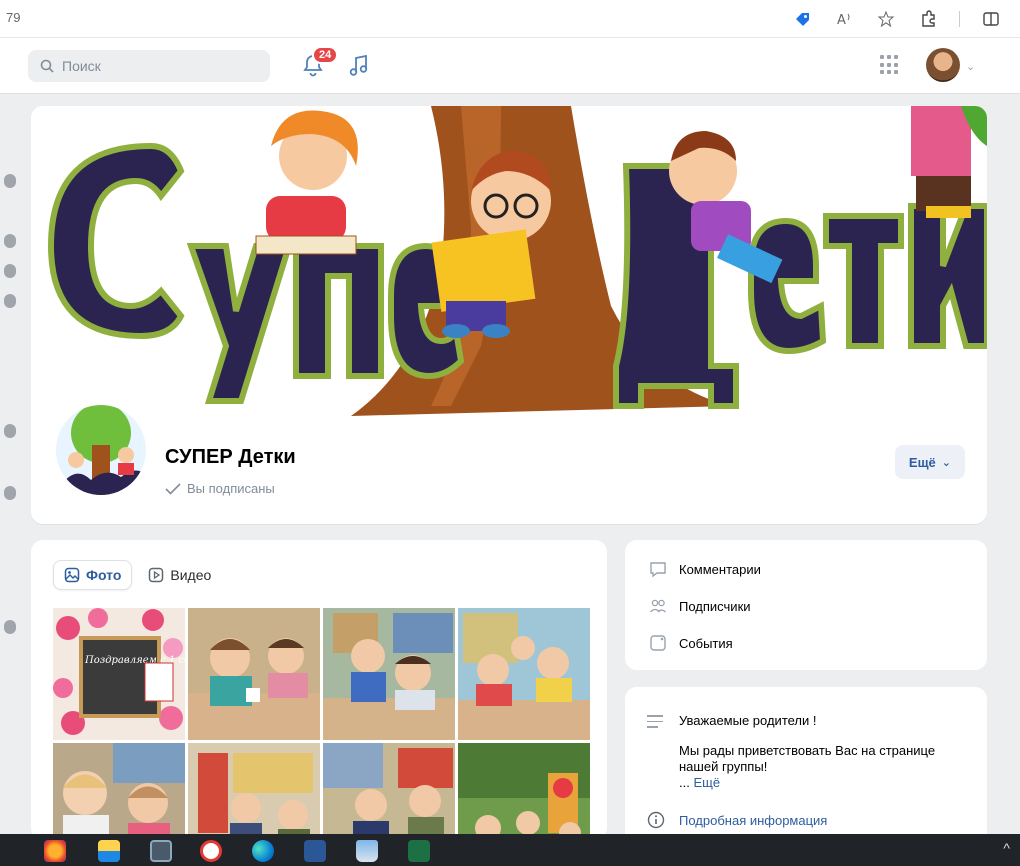 The width and height of the screenshot is (1020, 866). What do you see at coordinates (119, 674) in the screenshot?
I see `photo-thumbnail: Поздравляем с 1 сентября` at bounding box center [119, 674].